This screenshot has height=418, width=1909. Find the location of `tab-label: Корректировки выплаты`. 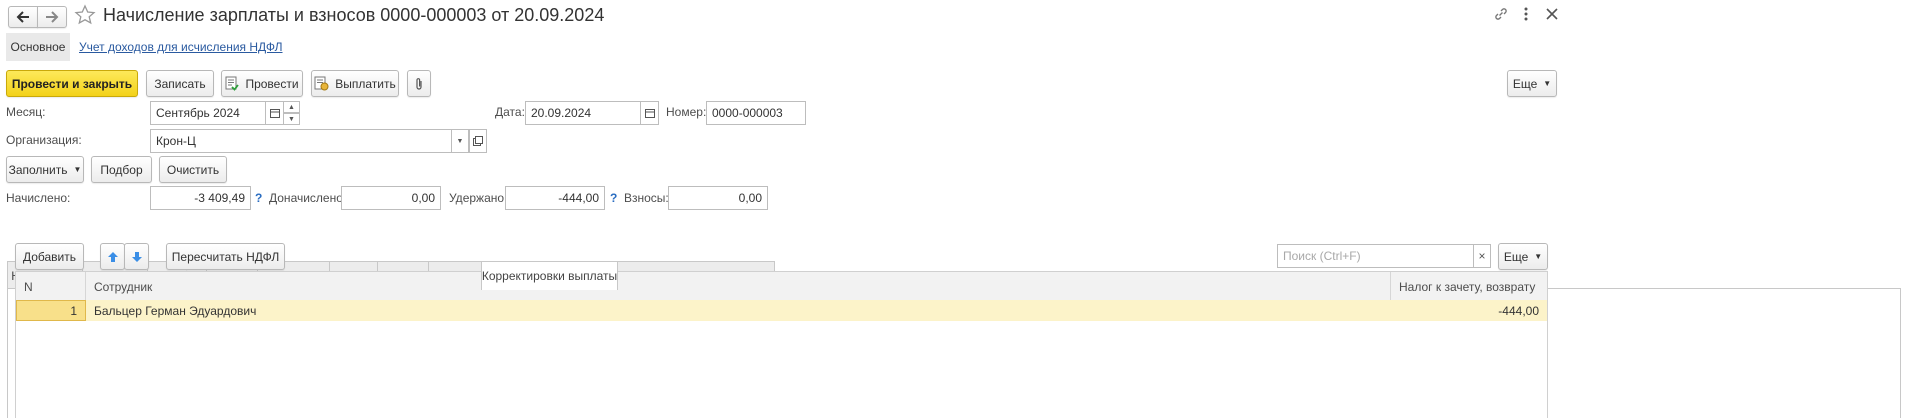

tab-label: Корректировки выплаты is located at coordinates (549, 276).